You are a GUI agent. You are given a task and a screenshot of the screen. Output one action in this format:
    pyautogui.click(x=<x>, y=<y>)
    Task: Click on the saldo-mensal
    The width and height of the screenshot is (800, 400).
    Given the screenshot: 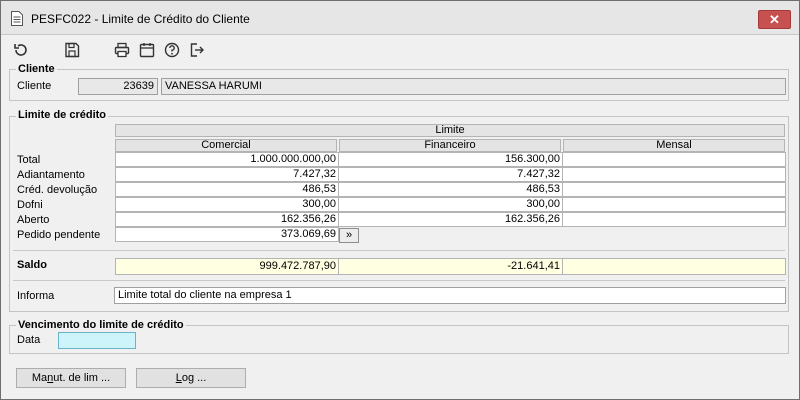 What is the action you would take?
    pyautogui.click(x=674, y=266)
    